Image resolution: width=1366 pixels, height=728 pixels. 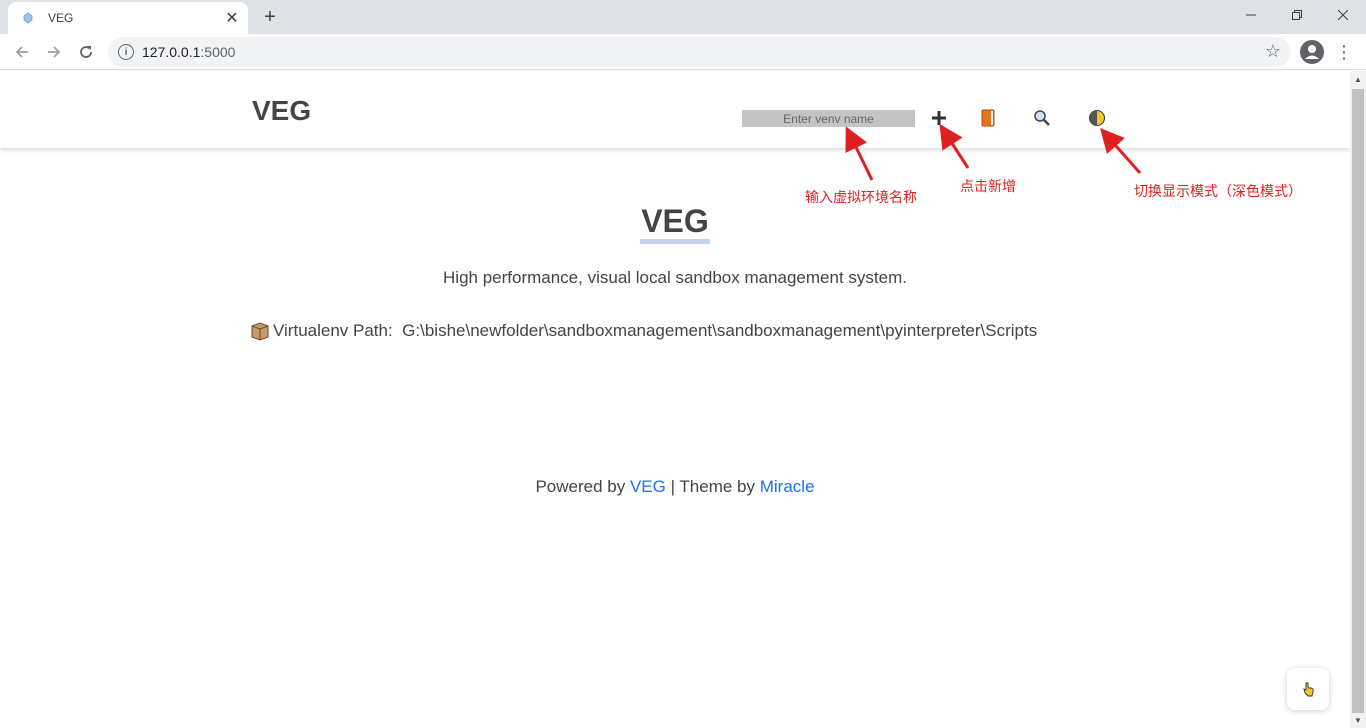 I want to click on scroll-up-icon: ▲, so click(x=1358, y=79).